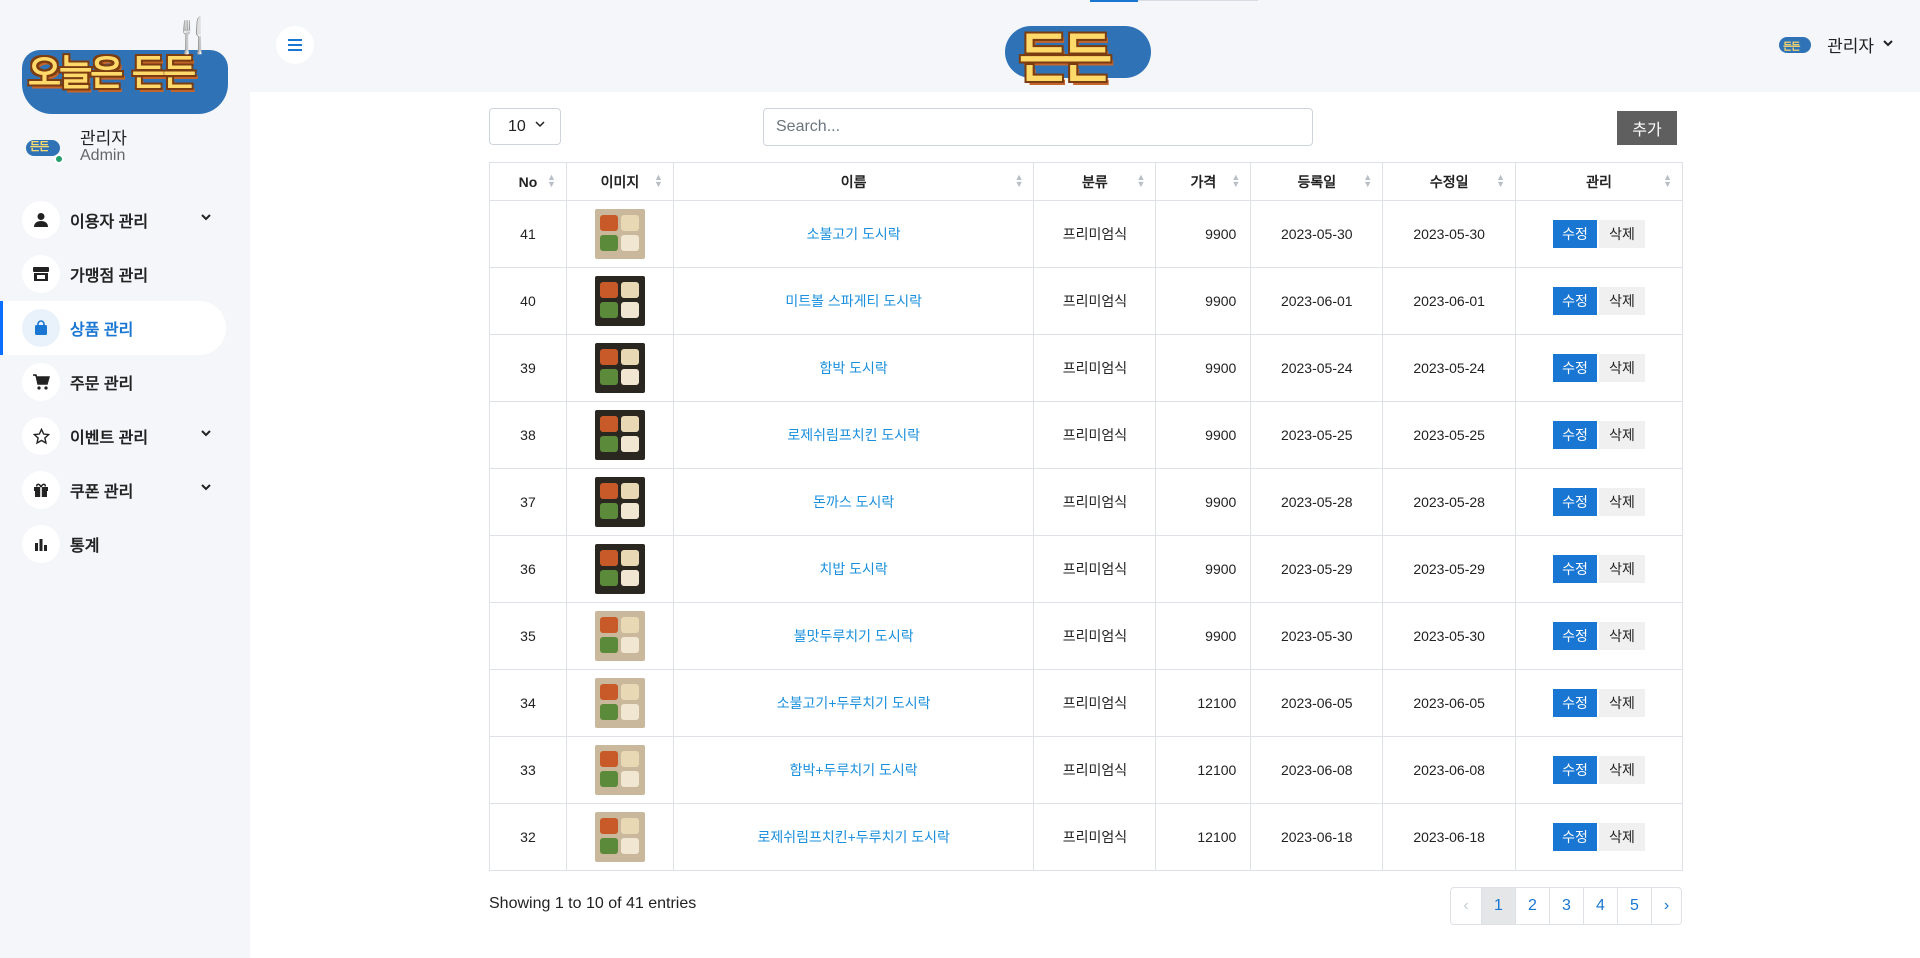  I want to click on pagination-page: 2, so click(1532, 906).